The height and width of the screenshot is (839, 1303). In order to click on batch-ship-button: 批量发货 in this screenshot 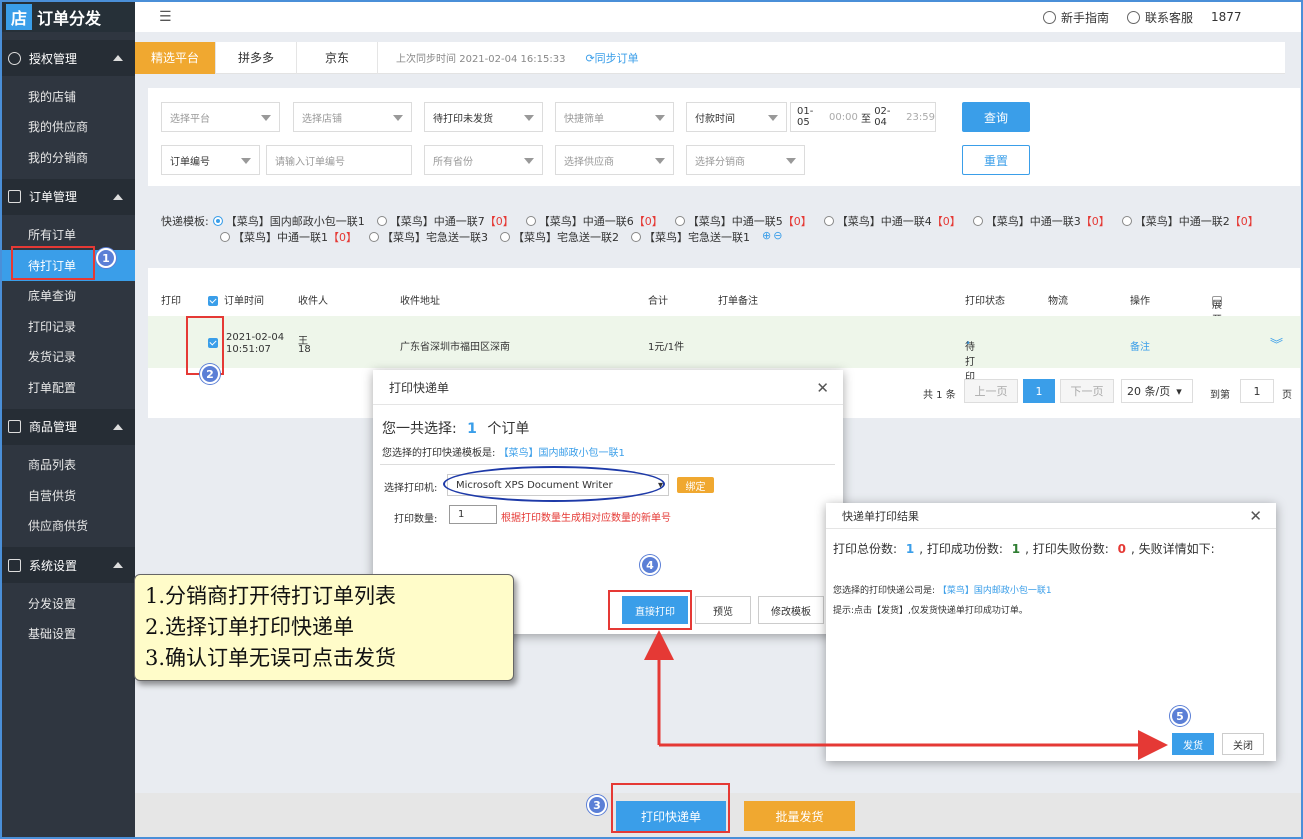, I will do `click(799, 816)`.